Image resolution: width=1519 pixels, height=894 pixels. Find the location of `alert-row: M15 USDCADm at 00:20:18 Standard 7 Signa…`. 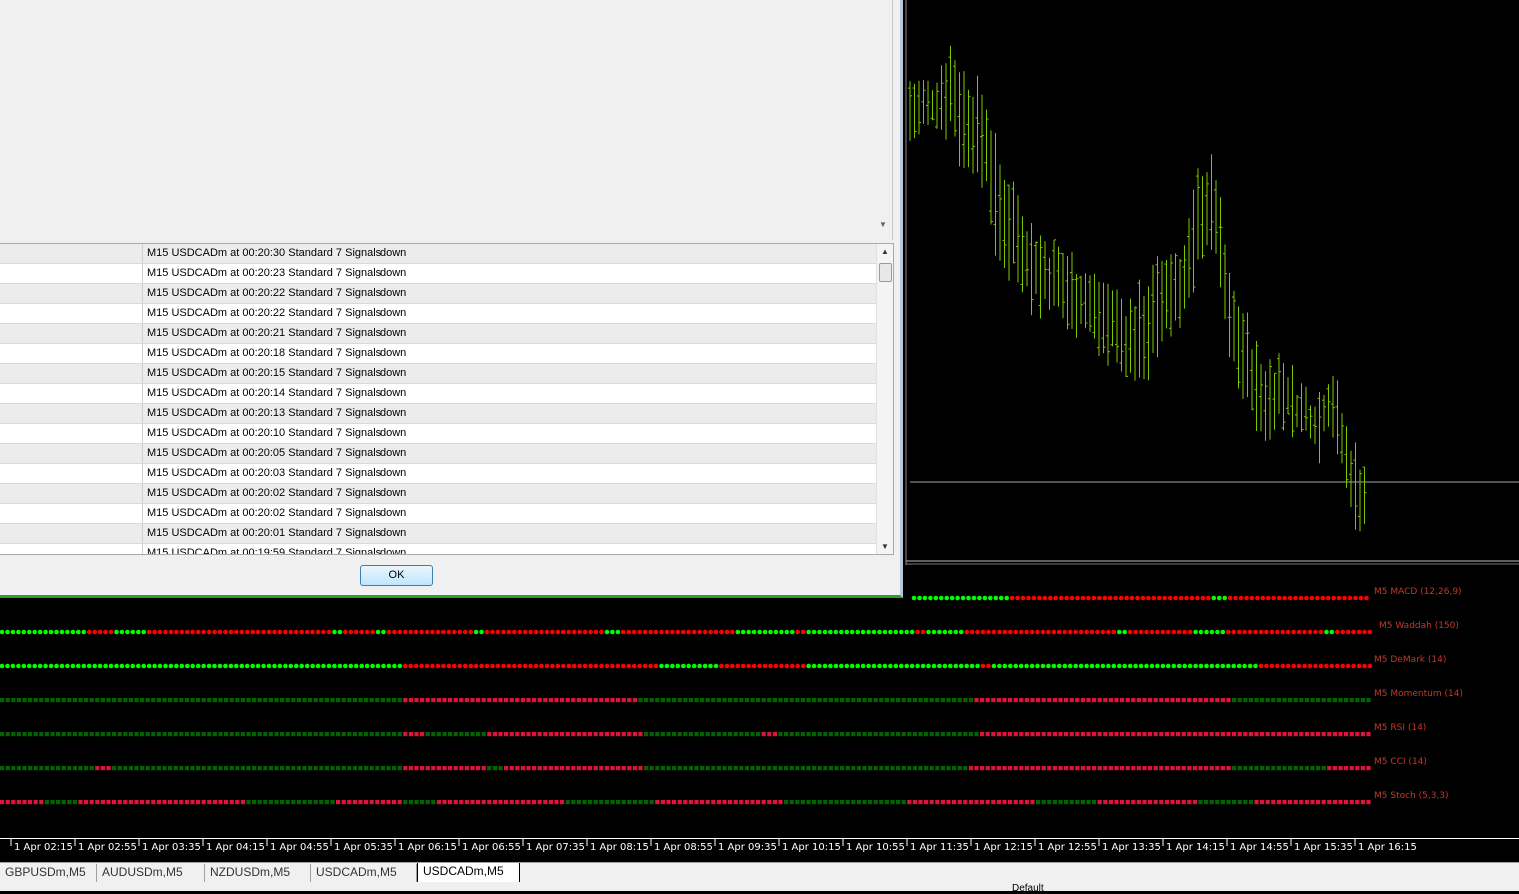

alert-row: M15 USDCADm at 00:20:18 Standard 7 Signa… is located at coordinates (438, 354).